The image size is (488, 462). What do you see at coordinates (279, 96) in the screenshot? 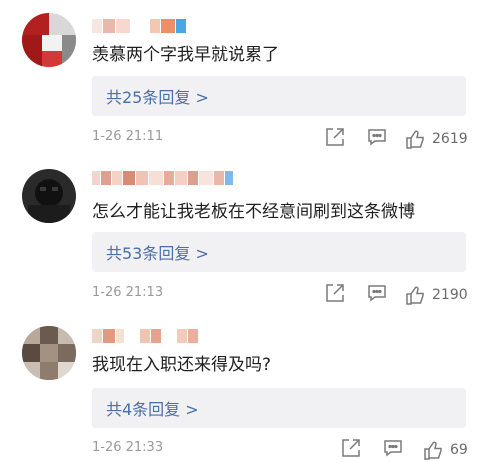
I see `replies-button: 共25条回复 >` at bounding box center [279, 96].